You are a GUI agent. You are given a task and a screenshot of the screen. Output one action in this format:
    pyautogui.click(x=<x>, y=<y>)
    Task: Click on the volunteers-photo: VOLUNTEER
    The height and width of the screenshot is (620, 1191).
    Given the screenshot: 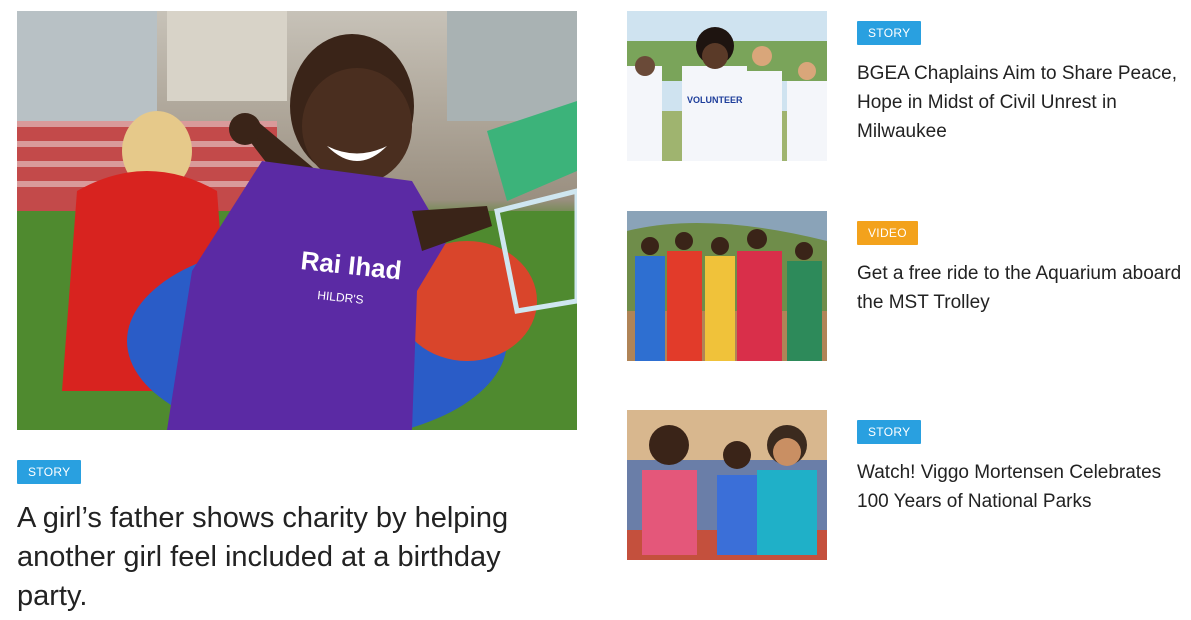 What is the action you would take?
    pyautogui.click(x=727, y=86)
    